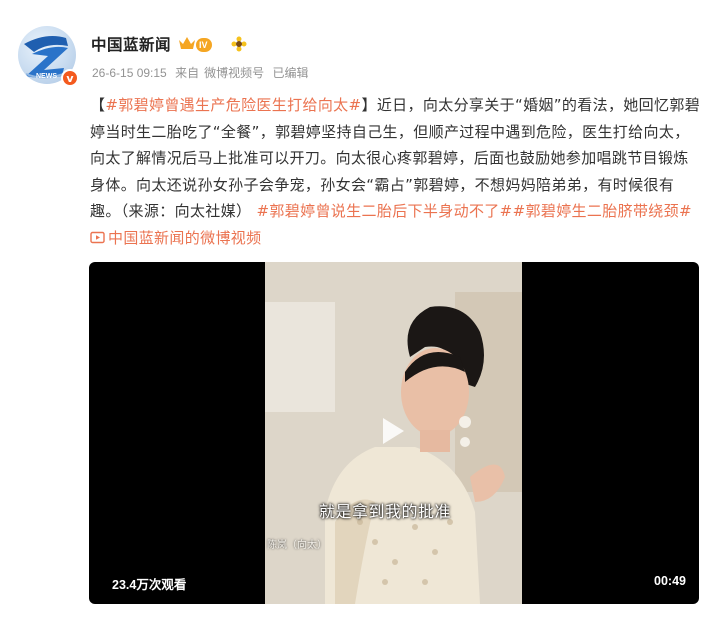 The height and width of the screenshot is (621, 723). What do you see at coordinates (297, 545) in the screenshot?
I see `video-caption-tag: 陈岚（向太）` at bounding box center [297, 545].